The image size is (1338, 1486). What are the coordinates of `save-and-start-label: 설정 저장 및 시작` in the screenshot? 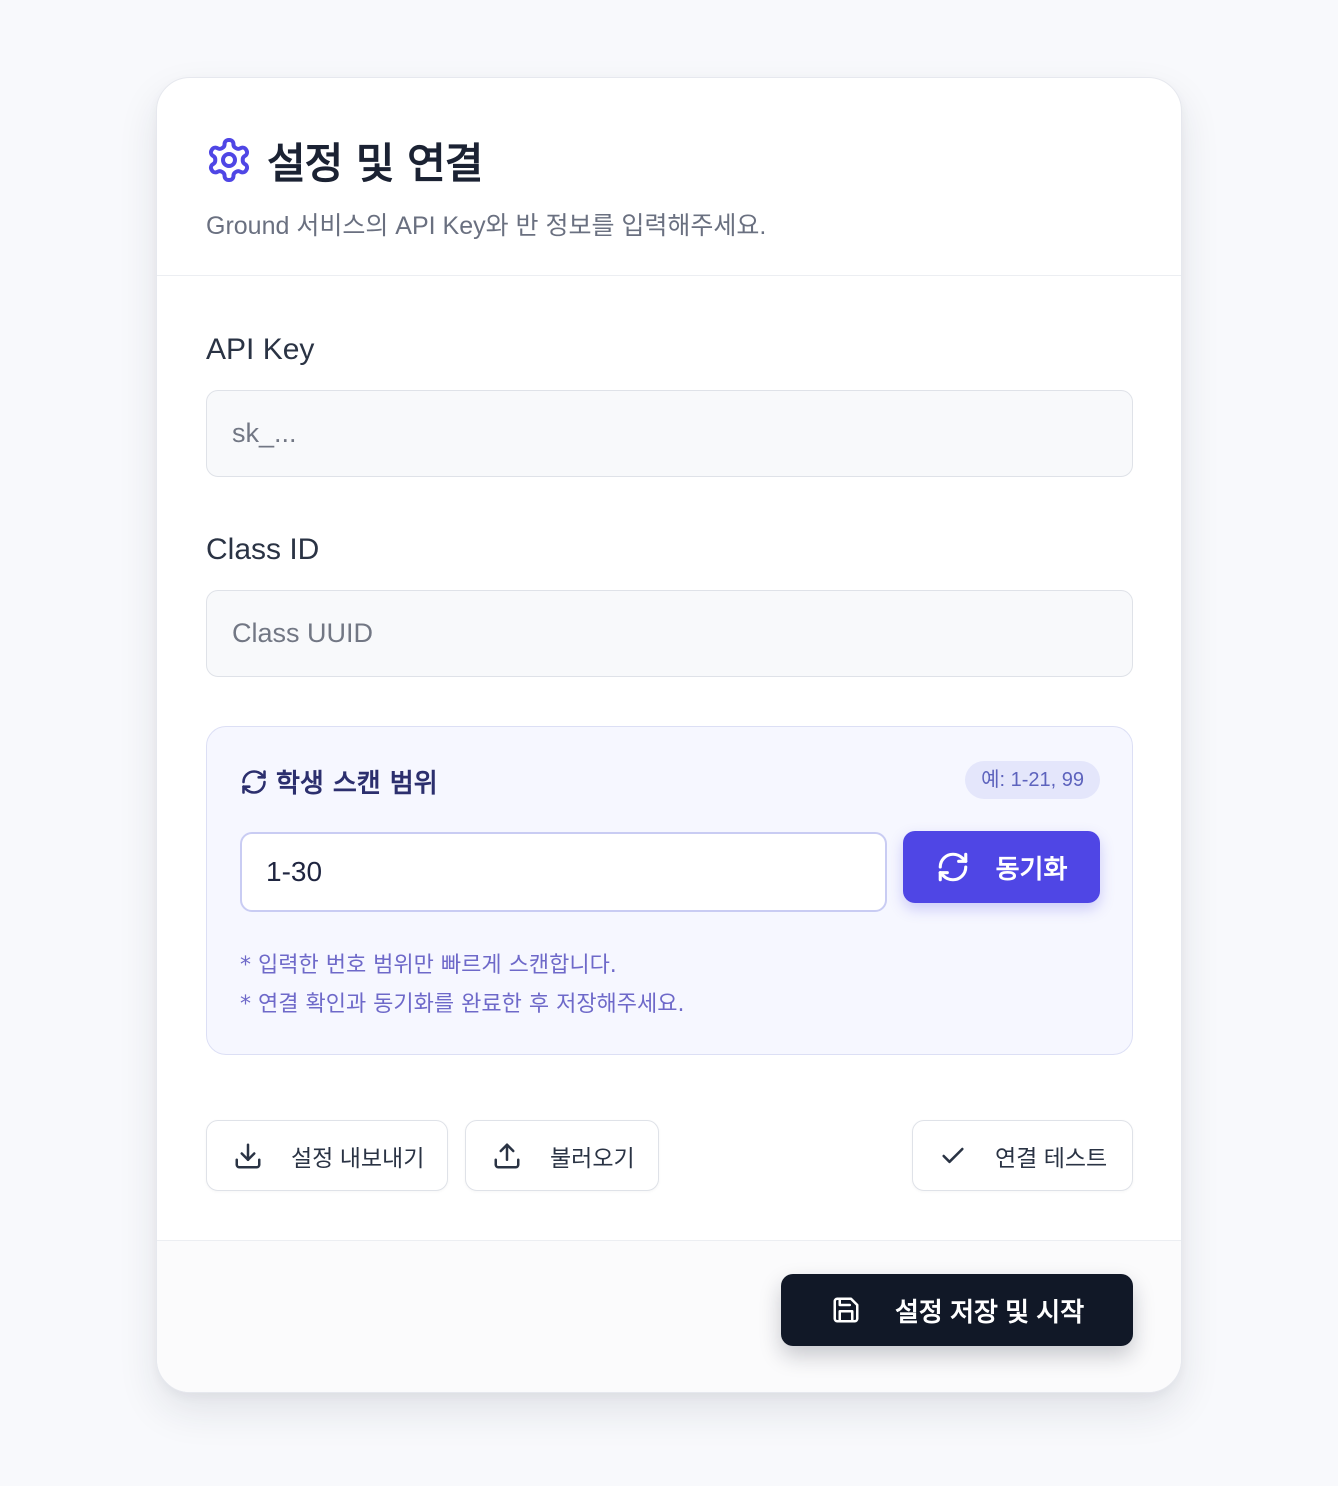 It's located at (990, 1311).